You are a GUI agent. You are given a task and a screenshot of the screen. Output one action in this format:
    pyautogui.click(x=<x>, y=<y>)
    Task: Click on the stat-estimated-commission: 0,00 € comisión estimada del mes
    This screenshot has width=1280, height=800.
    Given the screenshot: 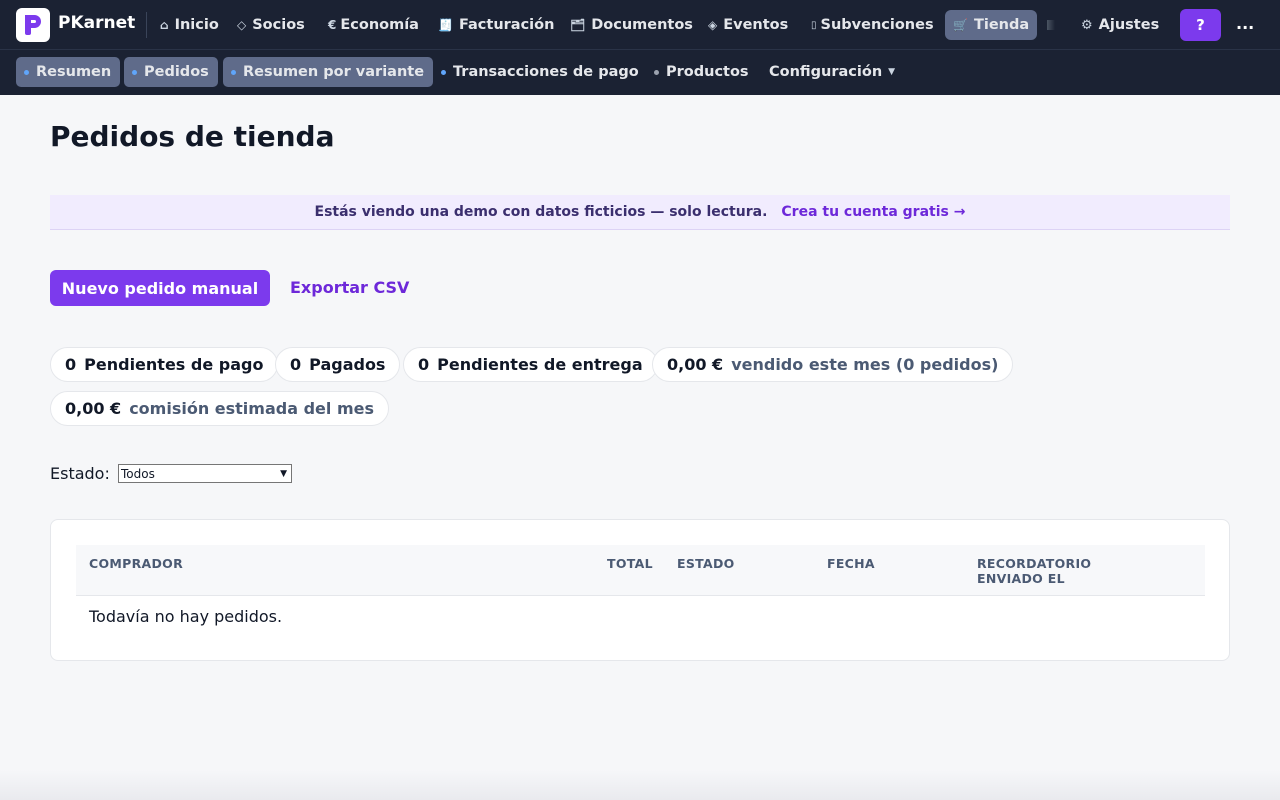 What is the action you would take?
    pyautogui.click(x=219, y=408)
    